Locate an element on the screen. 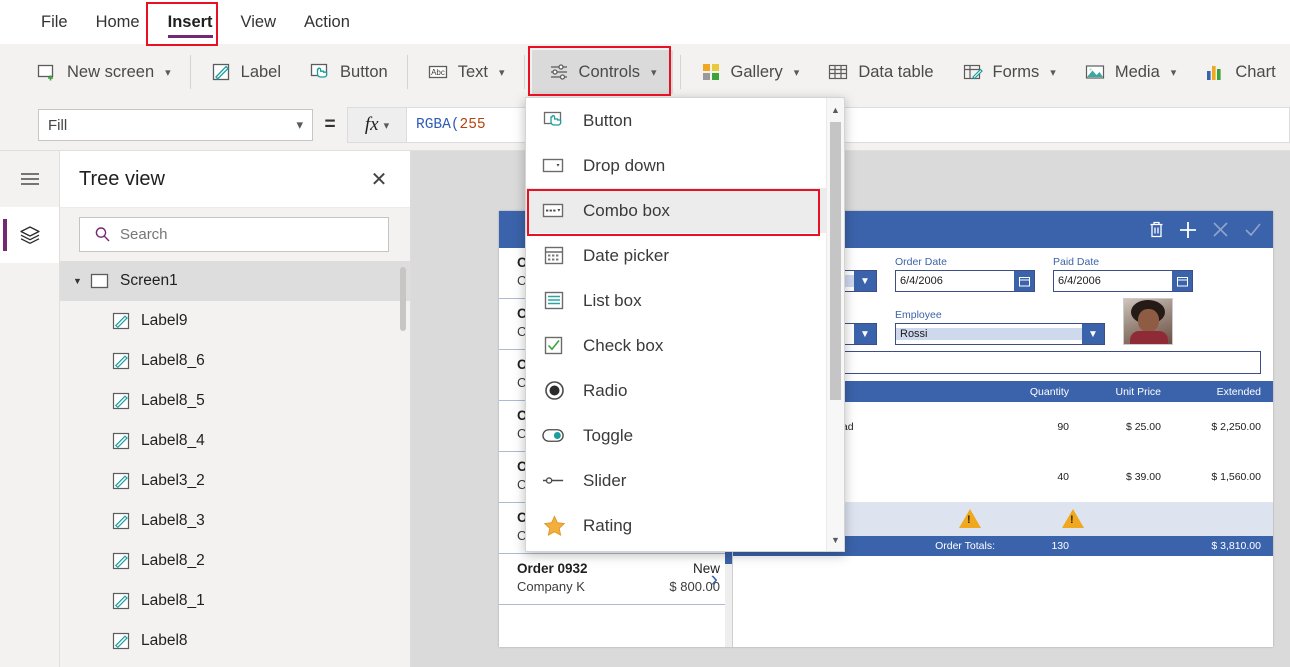 This screenshot has height=667, width=1290. chevron-right-icon: › is located at coordinates (714, 579).